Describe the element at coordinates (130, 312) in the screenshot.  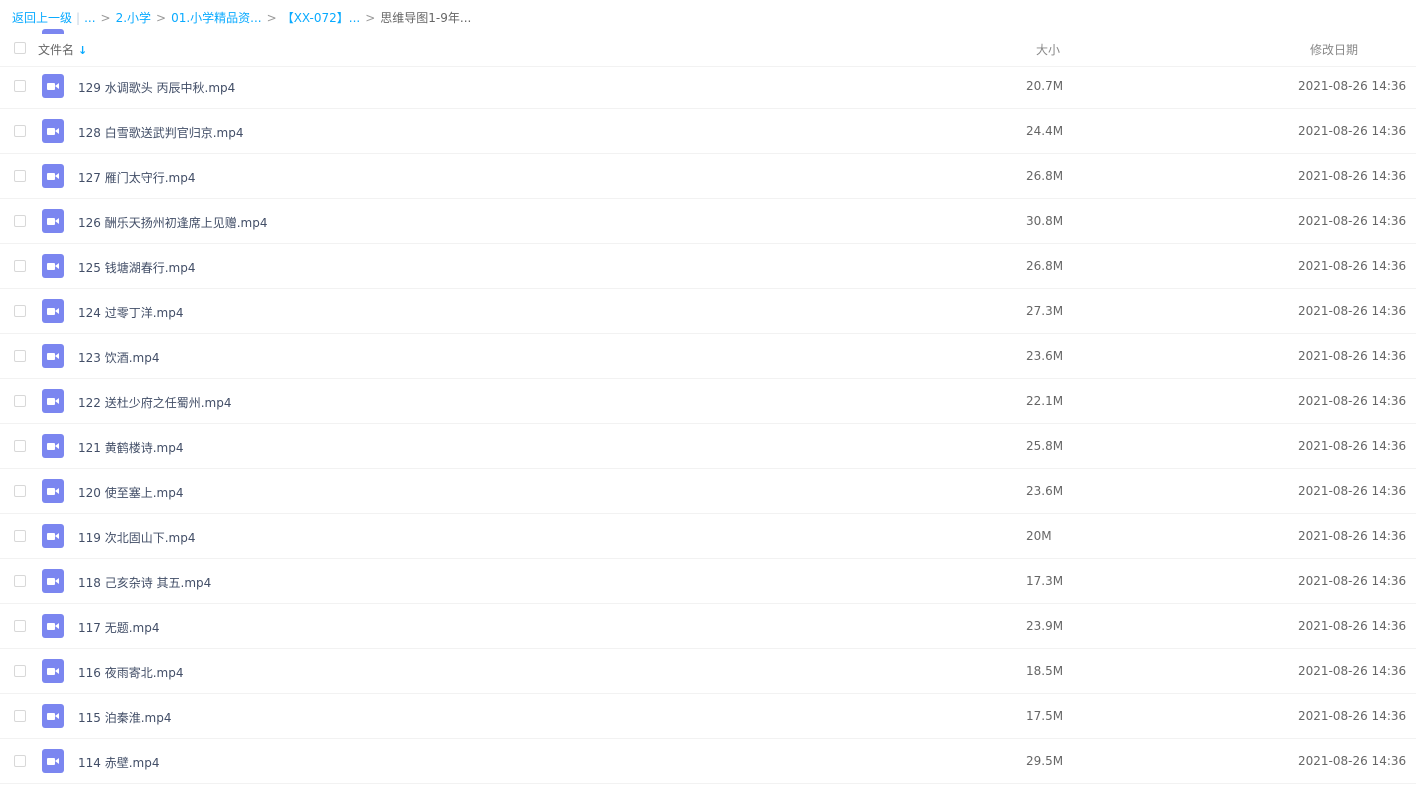
I see `file-name: 124 过零丁洋.mp4` at that location.